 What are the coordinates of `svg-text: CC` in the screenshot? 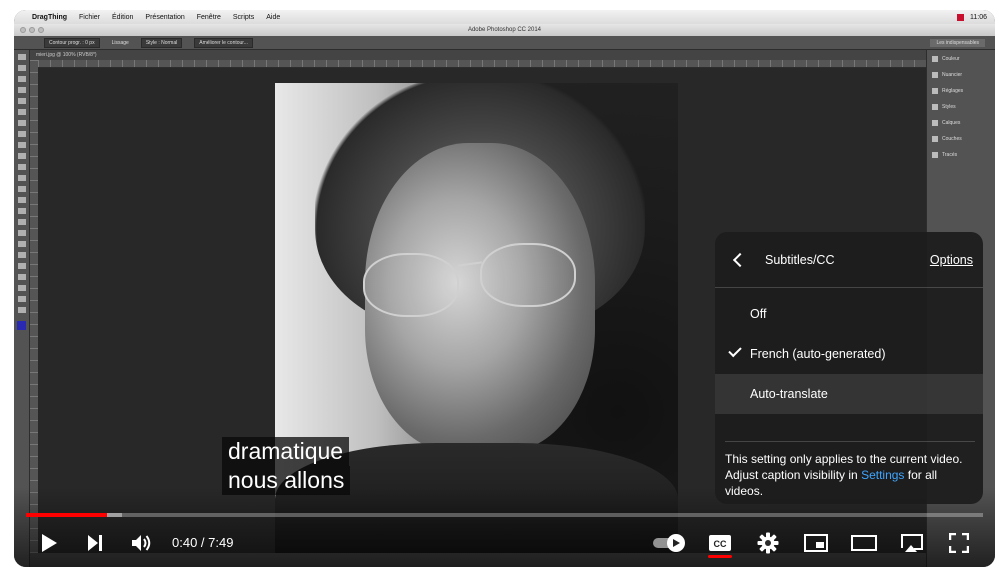 It's located at (720, 544).